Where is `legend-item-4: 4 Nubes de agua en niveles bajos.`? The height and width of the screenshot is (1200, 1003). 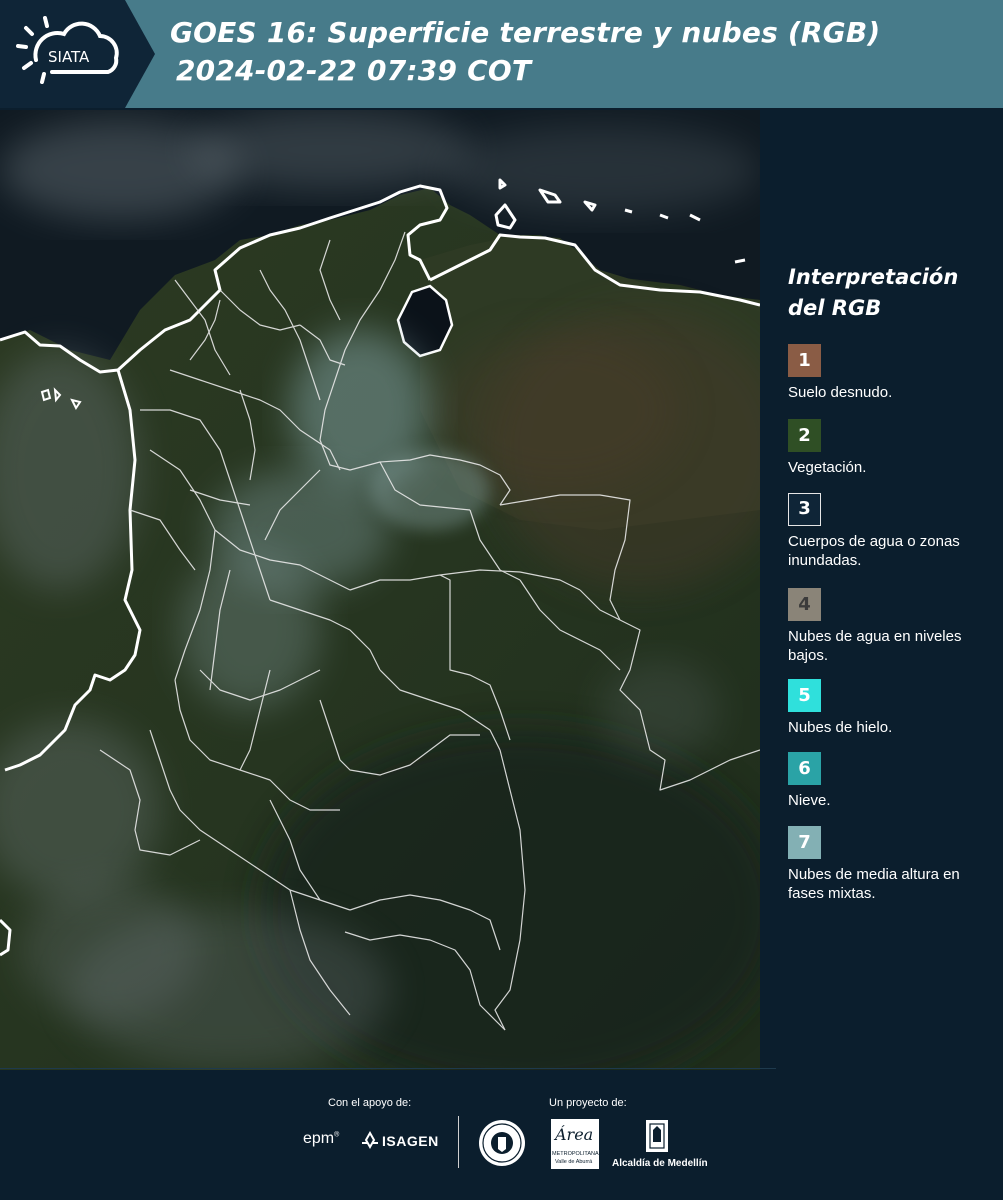
legend-item-4: 4 Nubes de agua en niveles bajos. is located at coordinates (888, 626).